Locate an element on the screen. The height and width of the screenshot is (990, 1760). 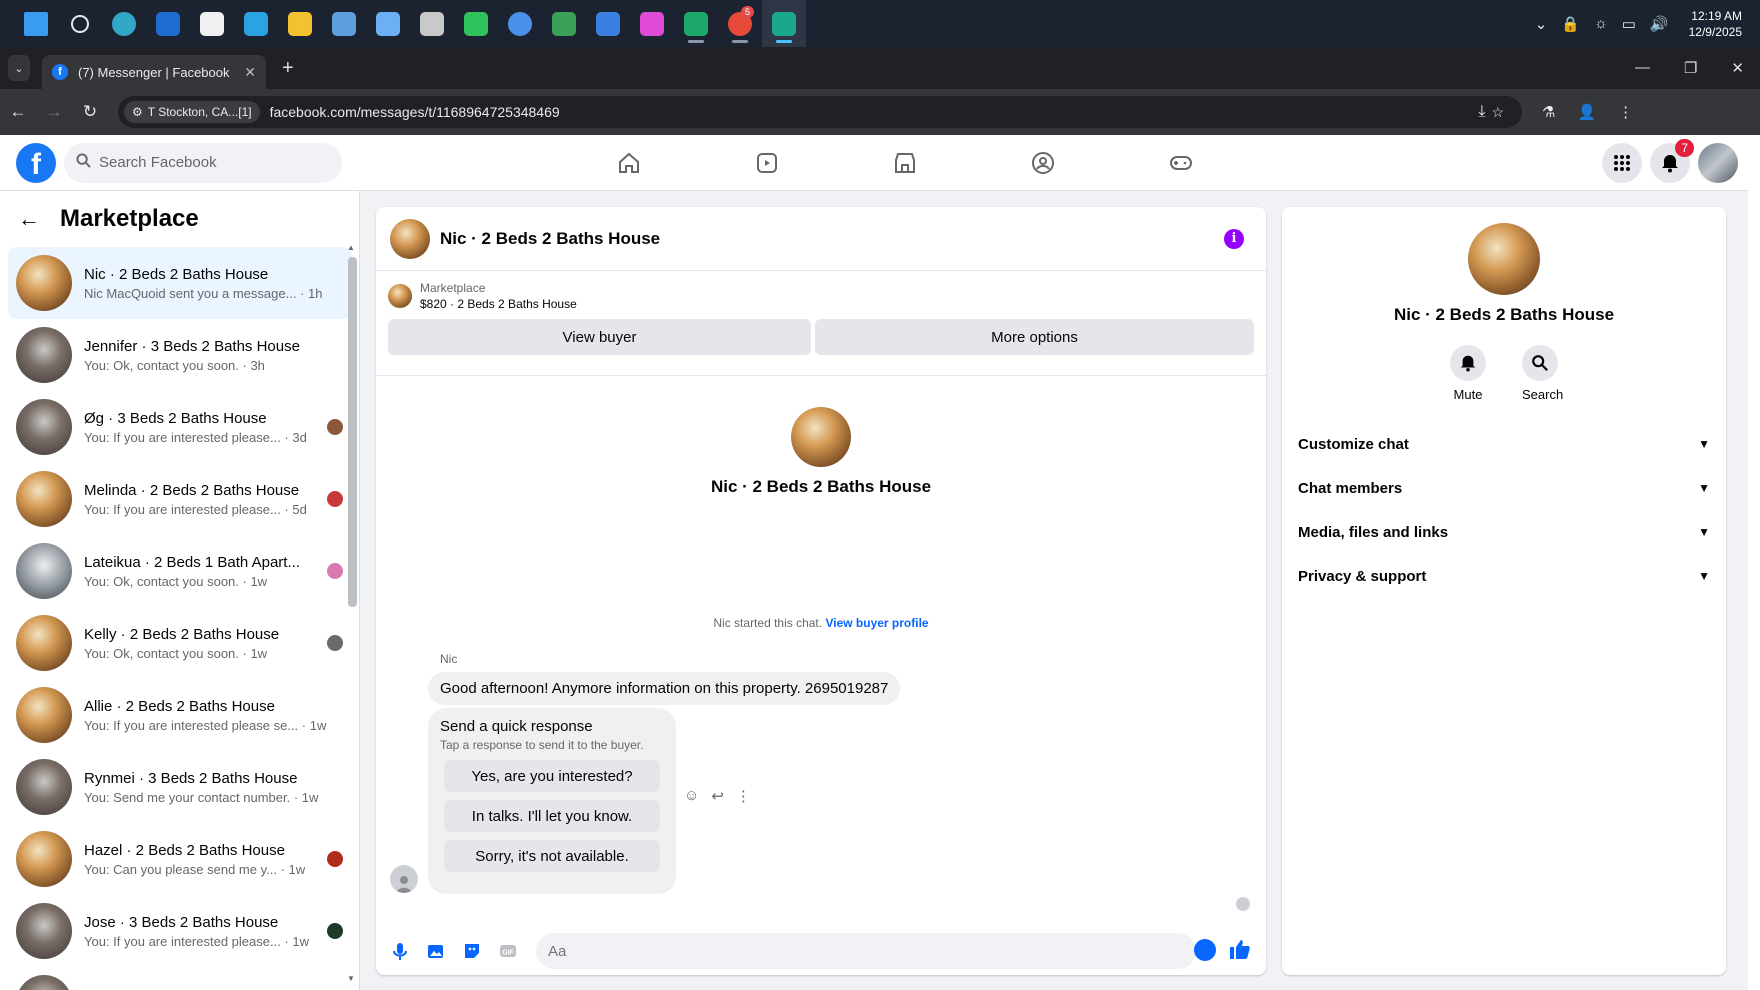
facebook-favicon-icon: f is located at coordinates (60, 72).